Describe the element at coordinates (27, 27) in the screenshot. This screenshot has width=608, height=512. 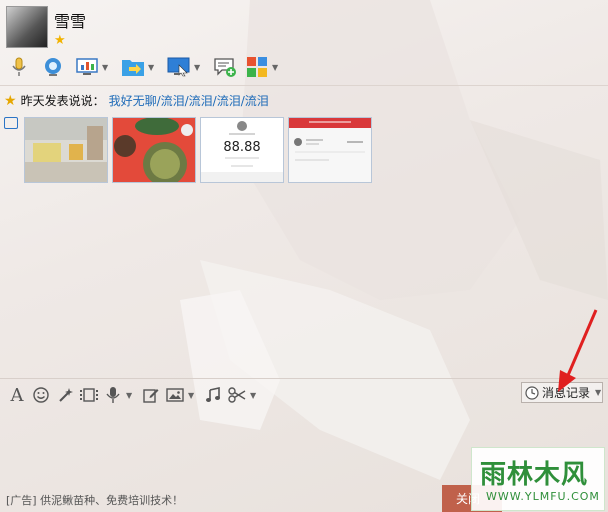
I see `avatar` at that location.